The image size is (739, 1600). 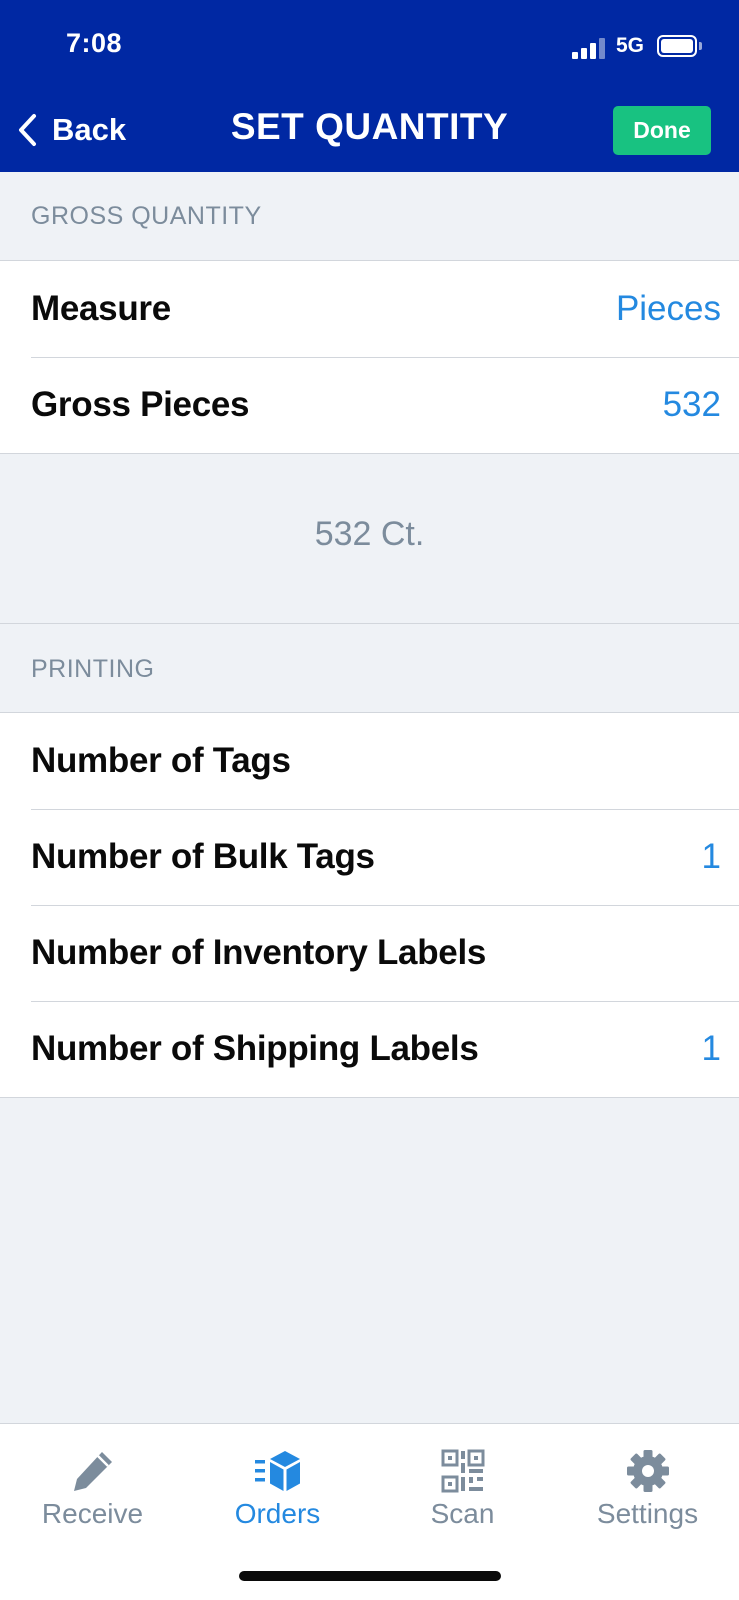 What do you see at coordinates (369, 86) in the screenshot?
I see `header: 7:08 5G Back SET QUANTITY Done` at bounding box center [369, 86].